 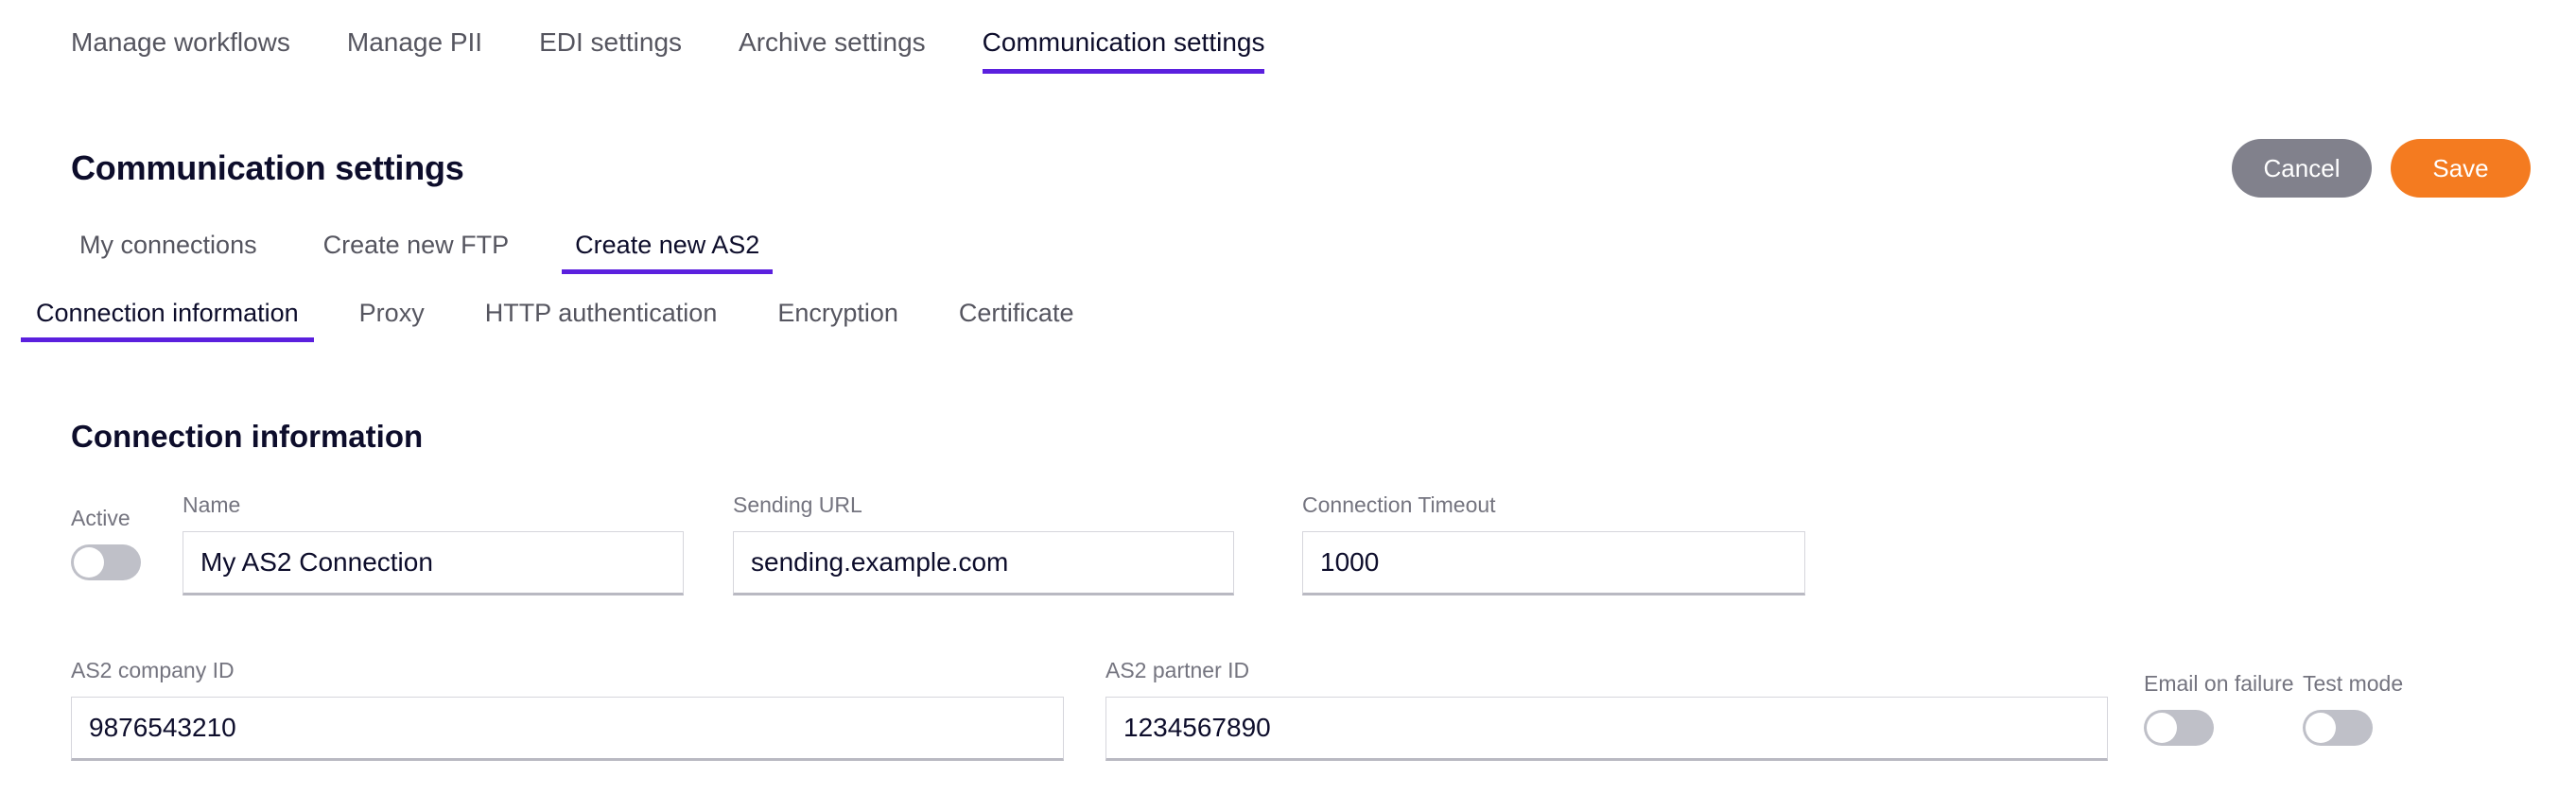 I want to click on tab-label: Proxy, so click(x=391, y=313).